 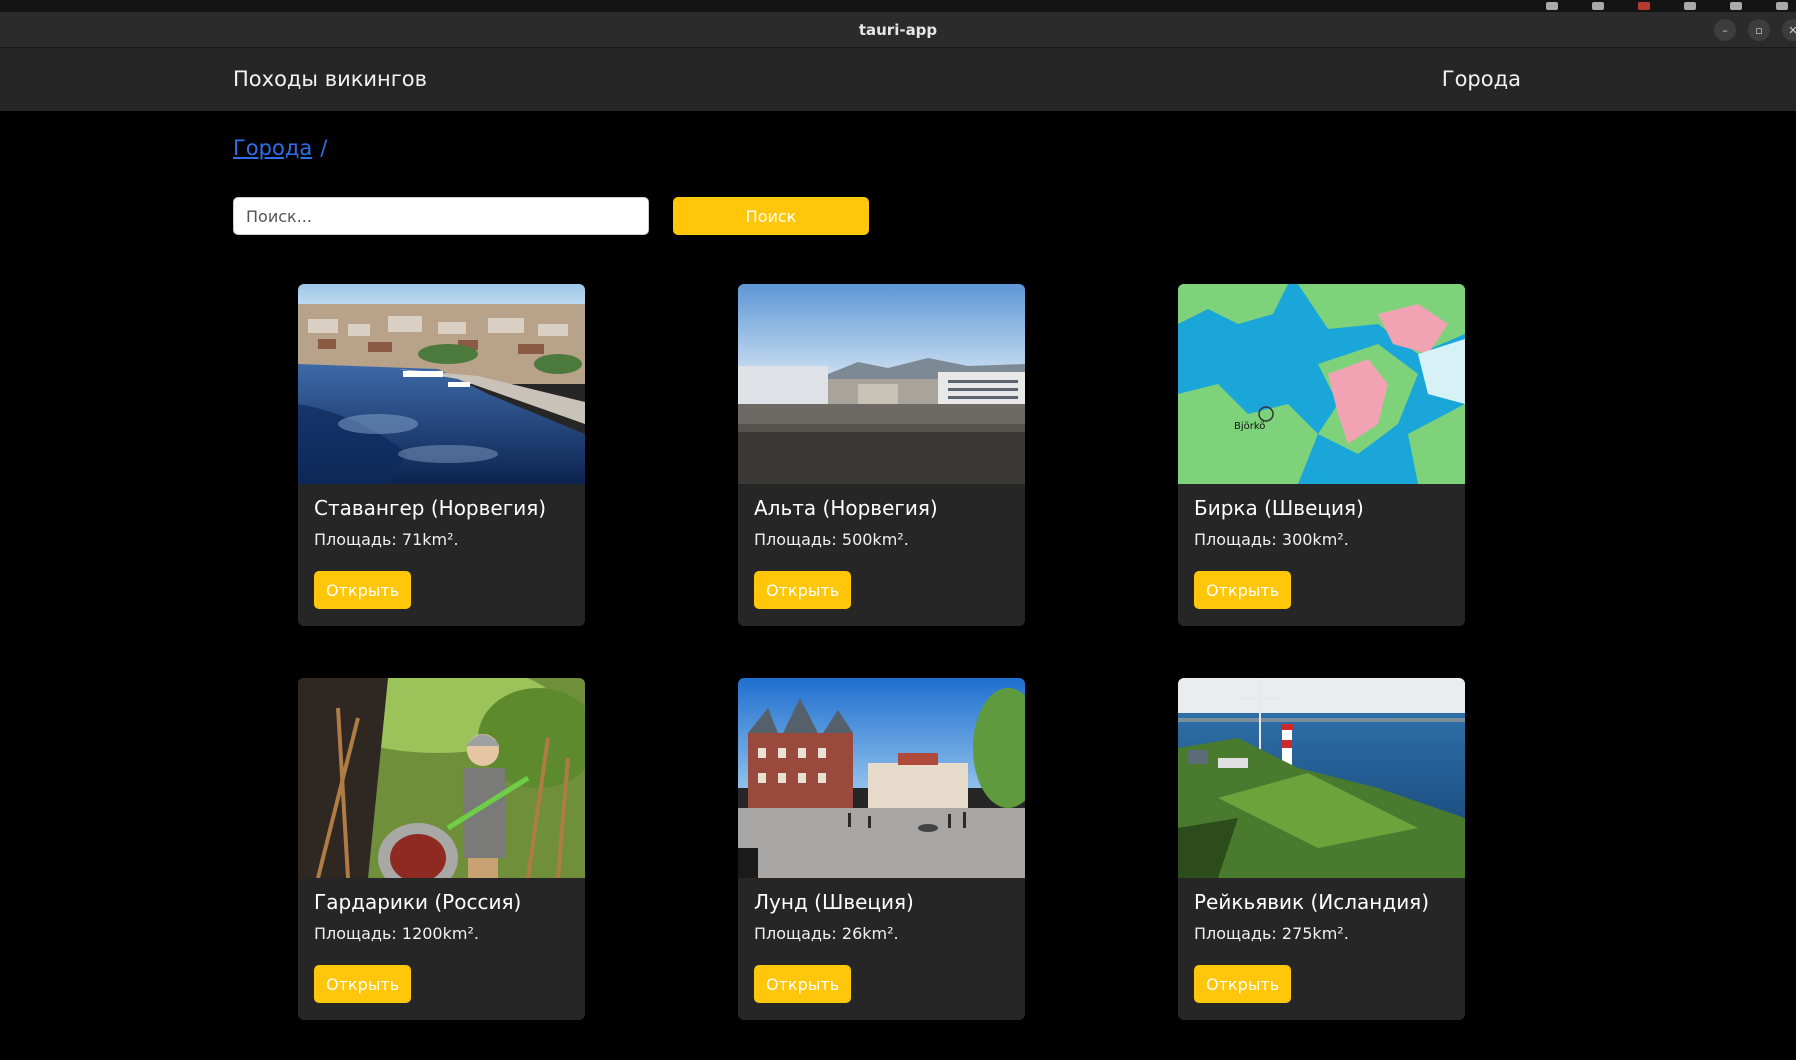 I want to click on breadcrumb-link-cities: Города, so click(x=272, y=148).